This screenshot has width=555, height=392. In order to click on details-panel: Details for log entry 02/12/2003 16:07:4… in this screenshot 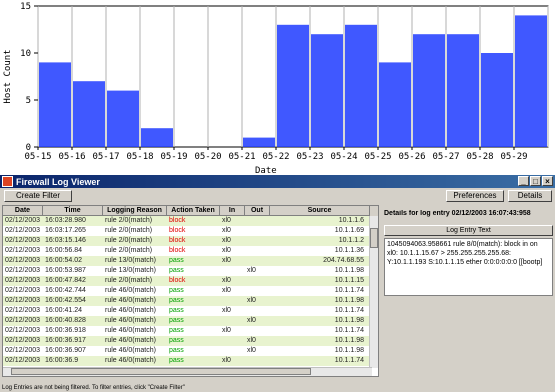, I will do `click(468, 291)`.